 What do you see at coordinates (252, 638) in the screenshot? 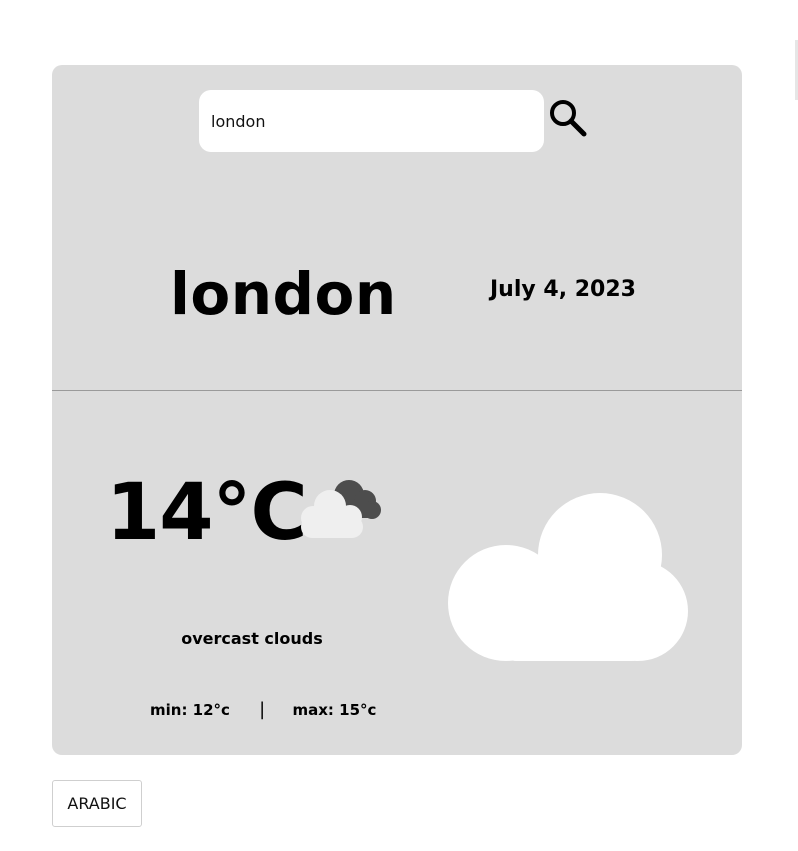
I see `weather-description: overcast clouds` at bounding box center [252, 638].